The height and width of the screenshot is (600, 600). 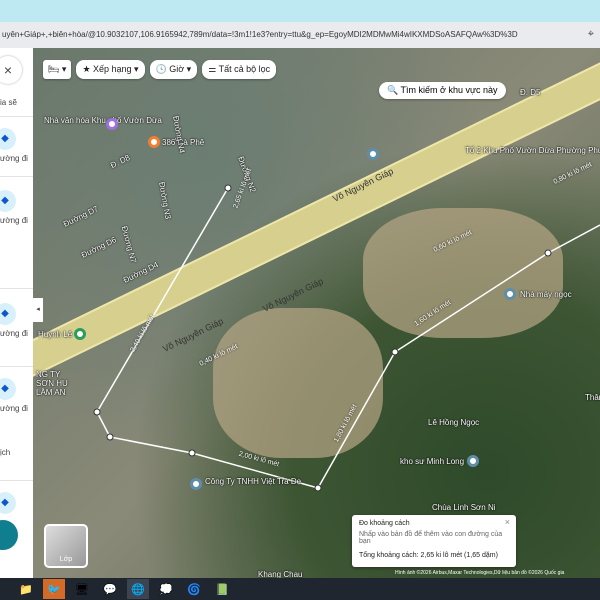 I want to click on close-panel-button: ×, so click(x=11, y=70).